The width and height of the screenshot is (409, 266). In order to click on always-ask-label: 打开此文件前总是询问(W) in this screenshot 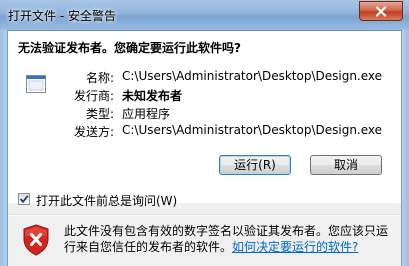, I will do `click(107, 201)`.